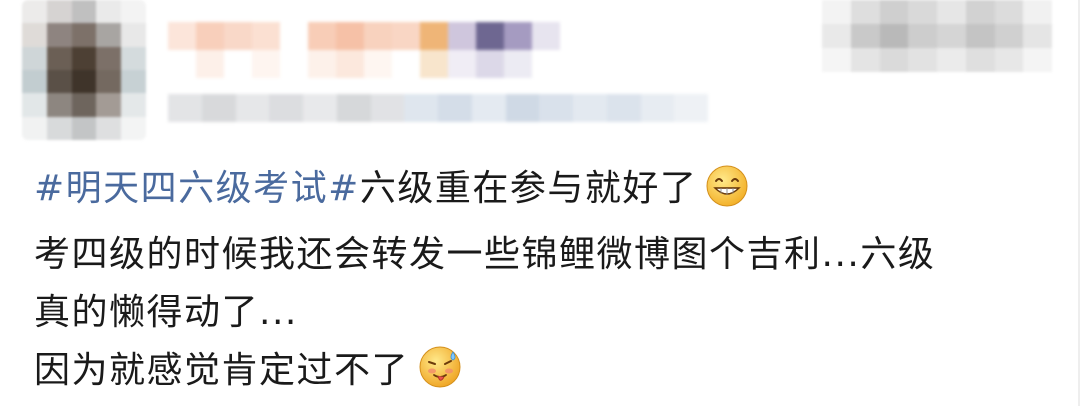 Image resolution: width=1080 pixels, height=406 pixels. Describe the element at coordinates (440, 375) in the screenshot. I see `sweat-tongue-emoji-icon` at that location.